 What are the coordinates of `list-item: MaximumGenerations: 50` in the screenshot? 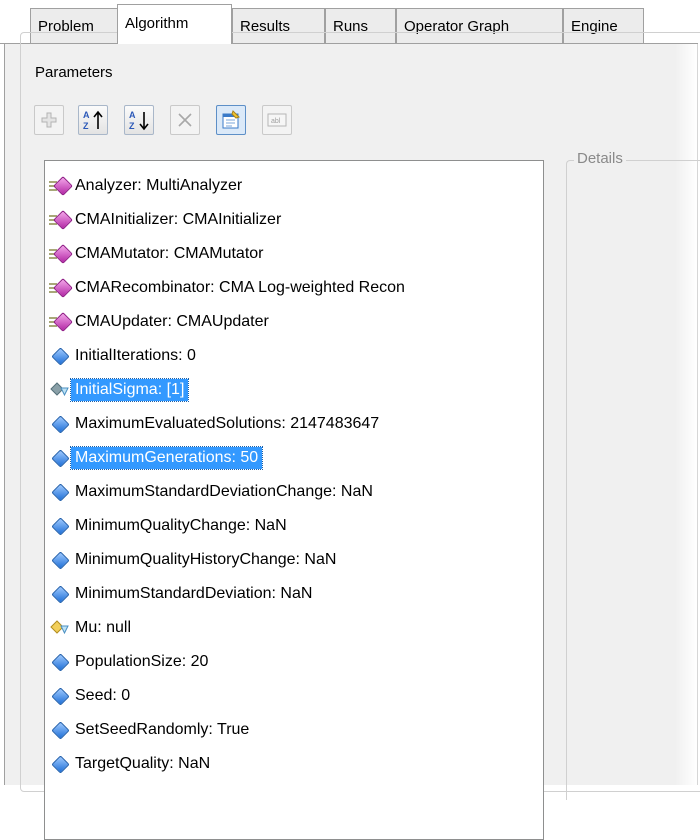 It's located at (154, 458).